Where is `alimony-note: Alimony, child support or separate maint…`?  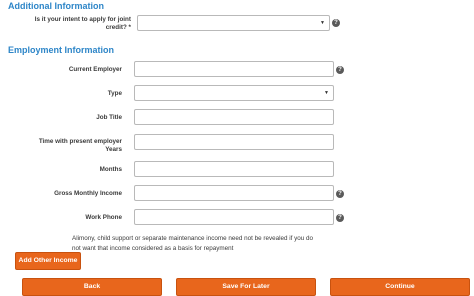
alimony-note: Alimony, child support or separate maint… is located at coordinates (193, 243).